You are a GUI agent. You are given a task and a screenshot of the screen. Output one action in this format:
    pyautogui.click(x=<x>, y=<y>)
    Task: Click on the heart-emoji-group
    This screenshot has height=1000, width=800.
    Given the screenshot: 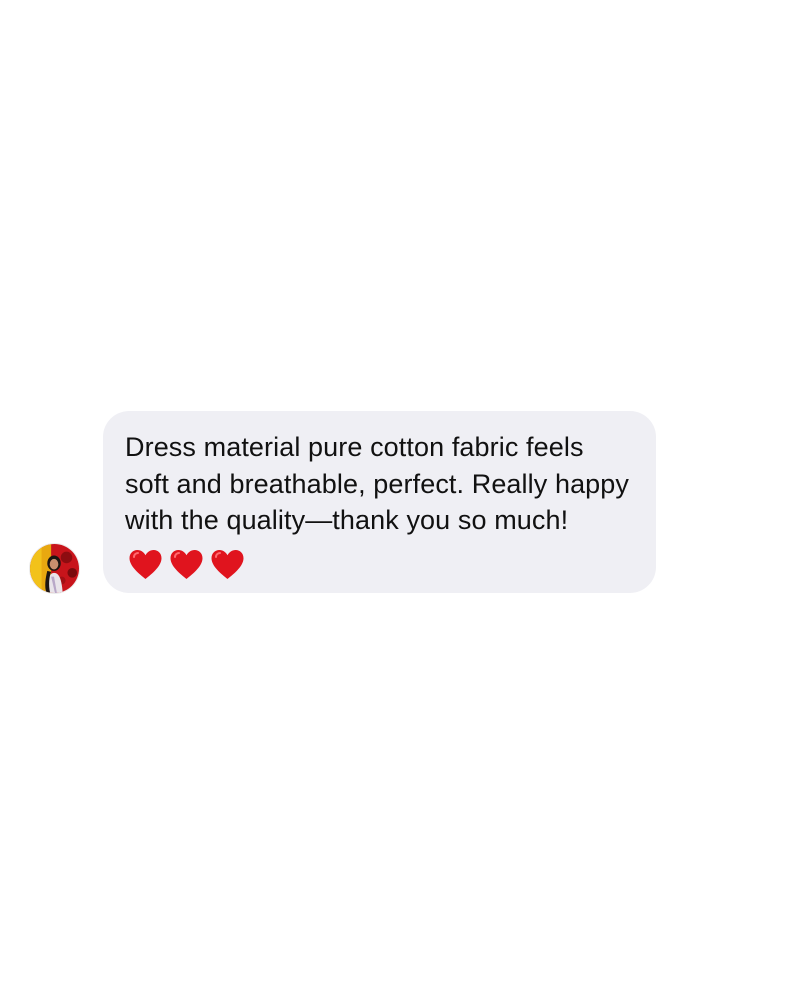 What is the action you would take?
    pyautogui.click(x=188, y=563)
    